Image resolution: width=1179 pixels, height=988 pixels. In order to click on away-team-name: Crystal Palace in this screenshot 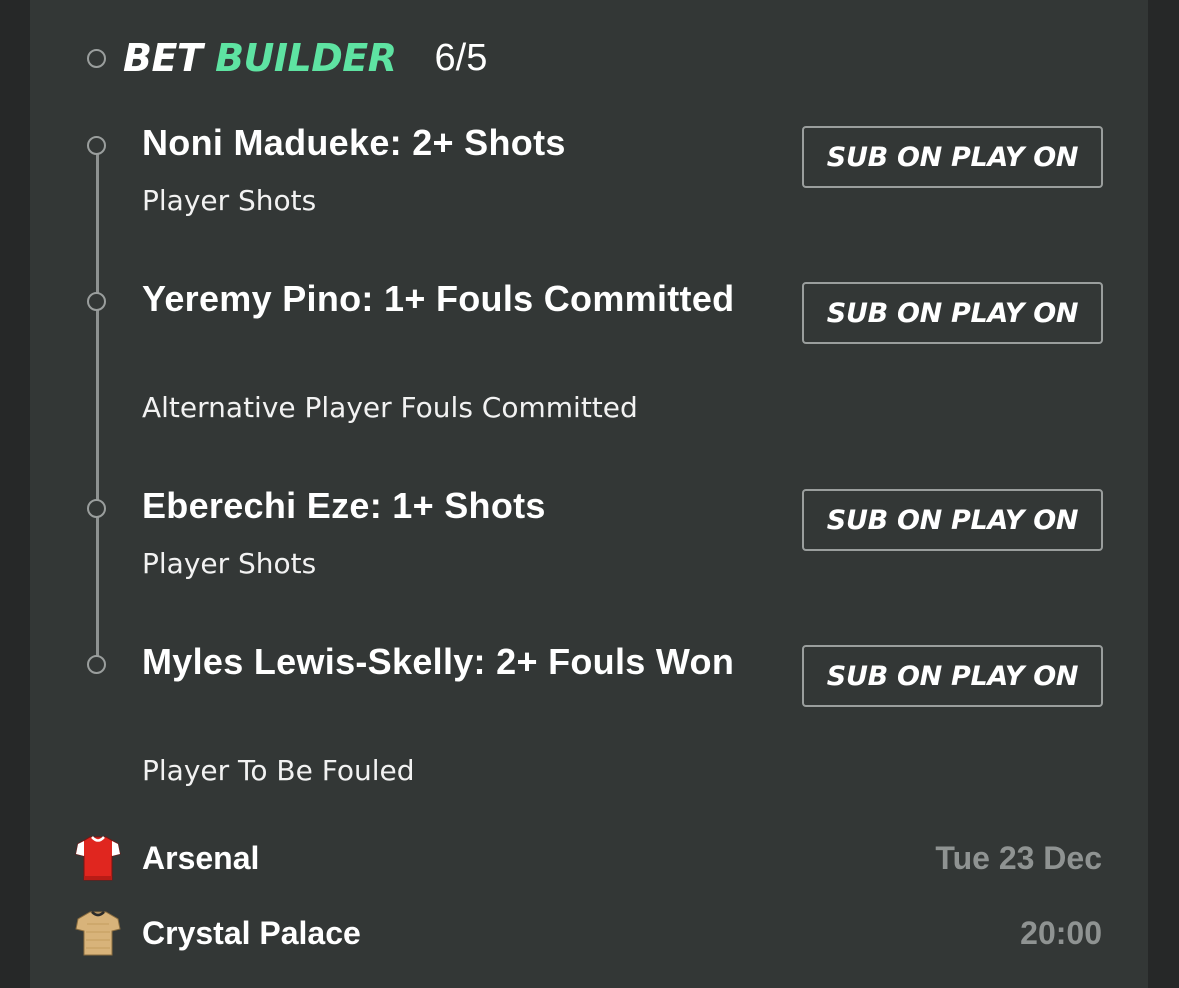, I will do `click(251, 933)`.